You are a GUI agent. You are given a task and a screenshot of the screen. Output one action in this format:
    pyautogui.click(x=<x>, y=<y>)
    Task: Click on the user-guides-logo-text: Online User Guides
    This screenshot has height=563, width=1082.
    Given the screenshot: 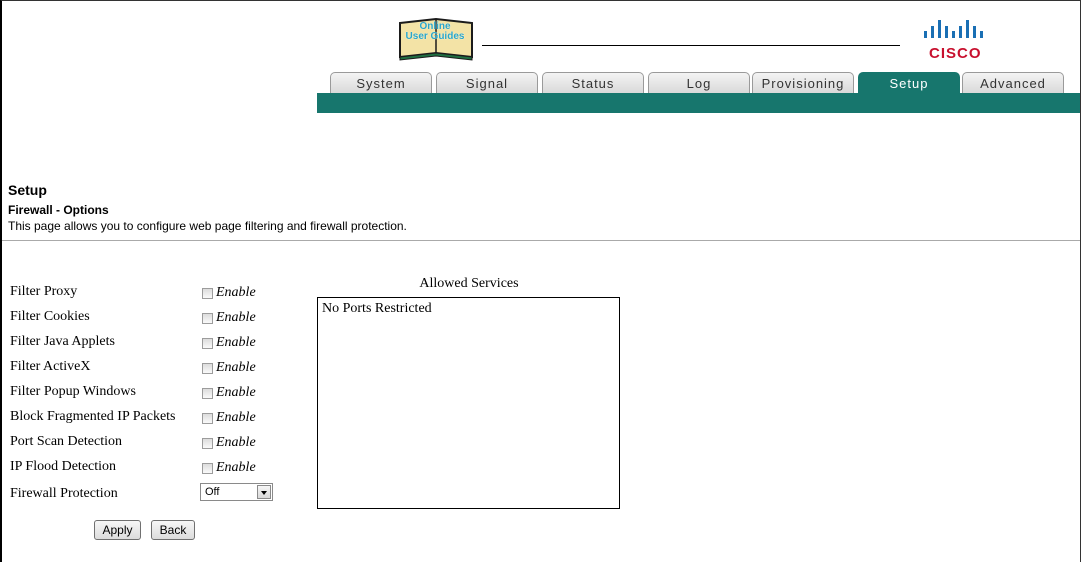 What is the action you would take?
    pyautogui.click(x=435, y=32)
    